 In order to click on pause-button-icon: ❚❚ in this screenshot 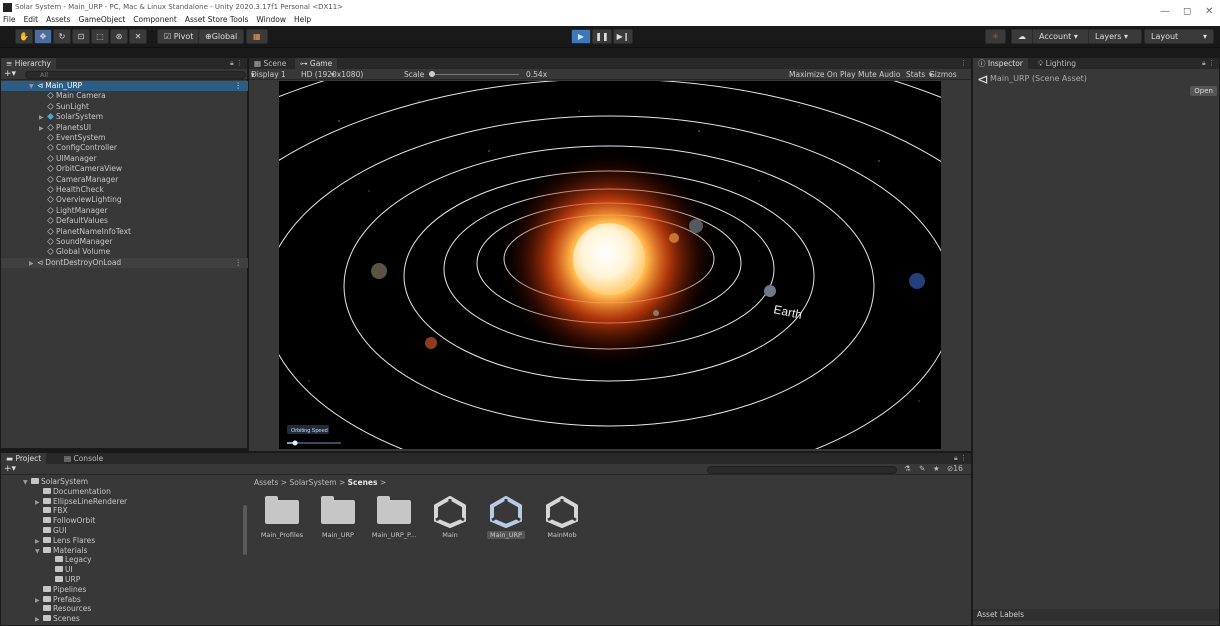, I will do `click(602, 36)`.